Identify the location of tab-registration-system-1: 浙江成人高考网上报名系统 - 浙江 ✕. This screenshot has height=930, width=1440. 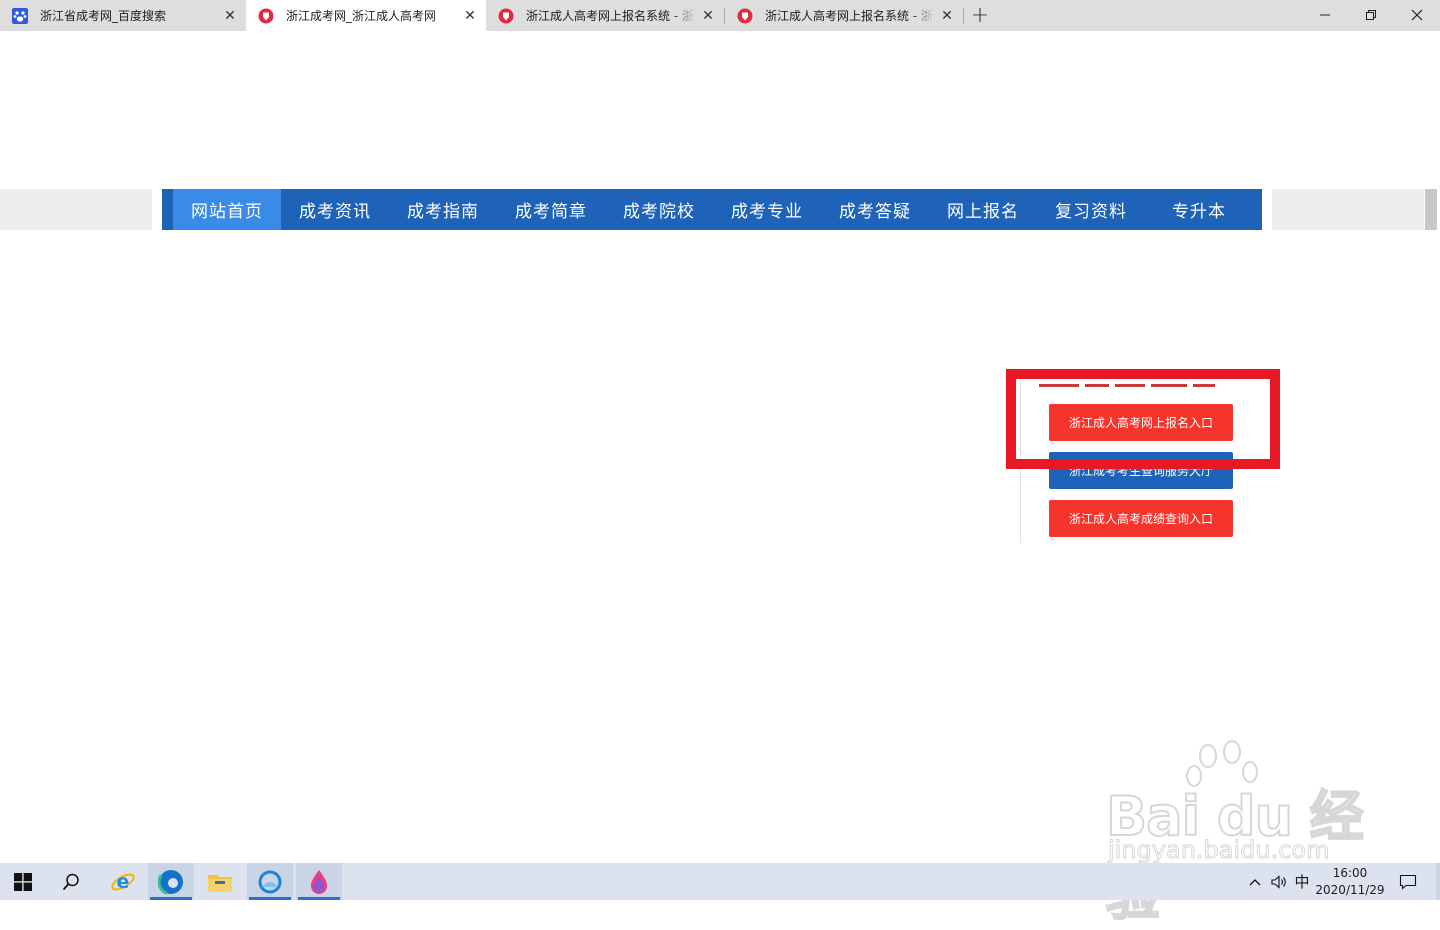
(605, 15).